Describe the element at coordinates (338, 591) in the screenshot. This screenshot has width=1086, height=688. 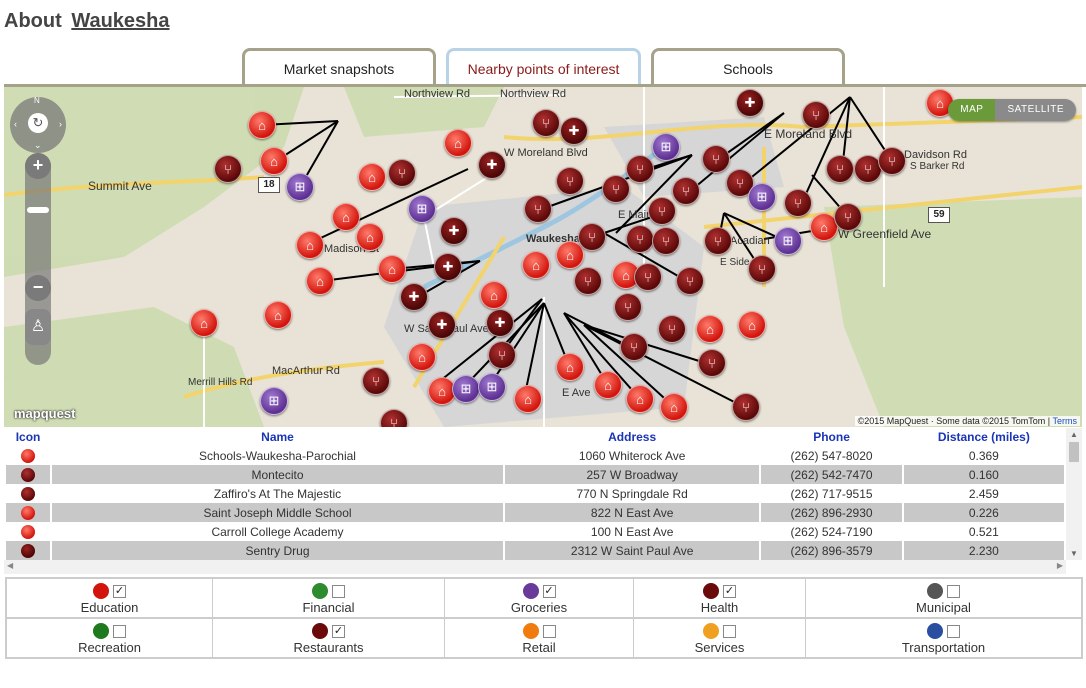
I see `financial-checkbox` at that location.